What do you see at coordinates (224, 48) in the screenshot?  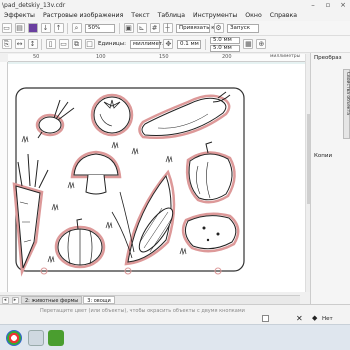 I see `duplicate-y-input: 5.0 мм` at bounding box center [224, 48].